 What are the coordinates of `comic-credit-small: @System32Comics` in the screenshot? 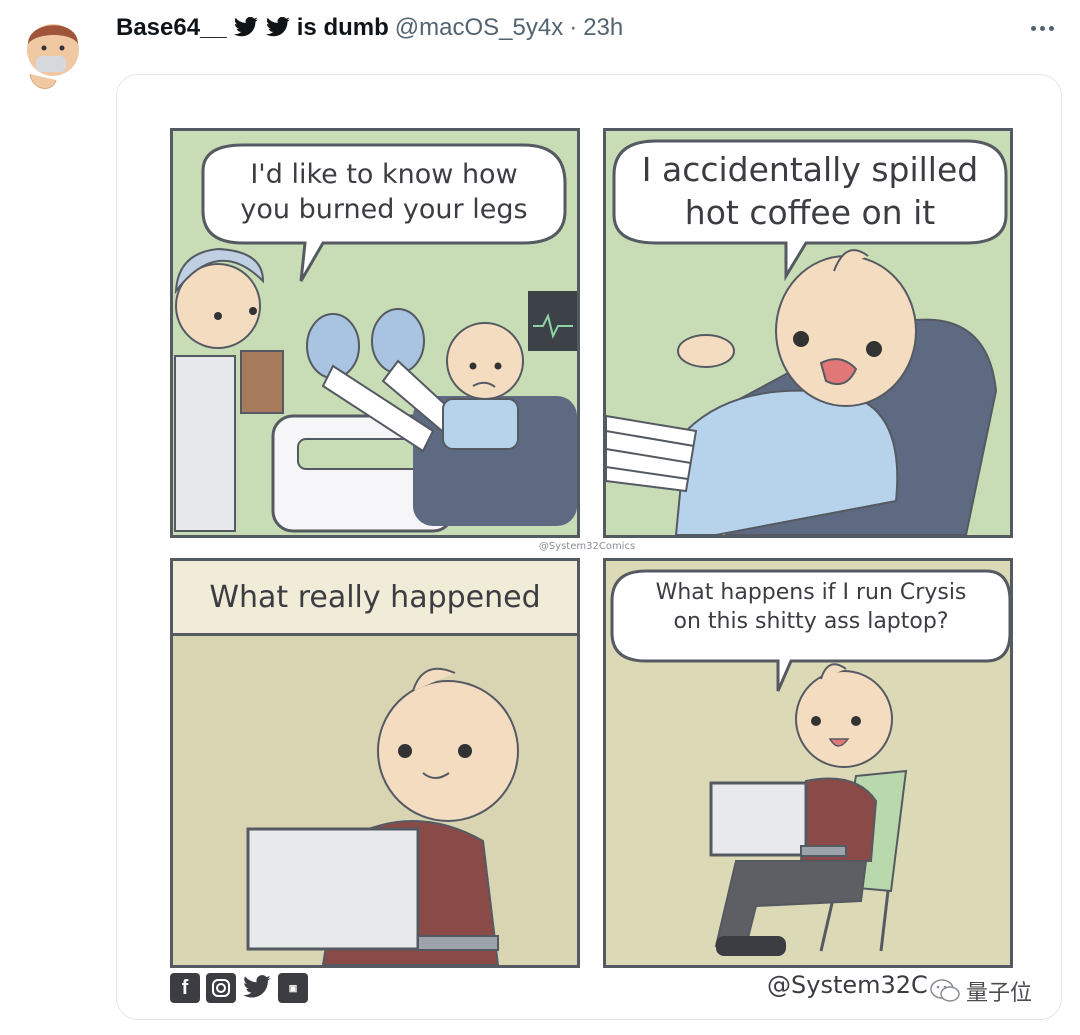 It's located at (587, 546).